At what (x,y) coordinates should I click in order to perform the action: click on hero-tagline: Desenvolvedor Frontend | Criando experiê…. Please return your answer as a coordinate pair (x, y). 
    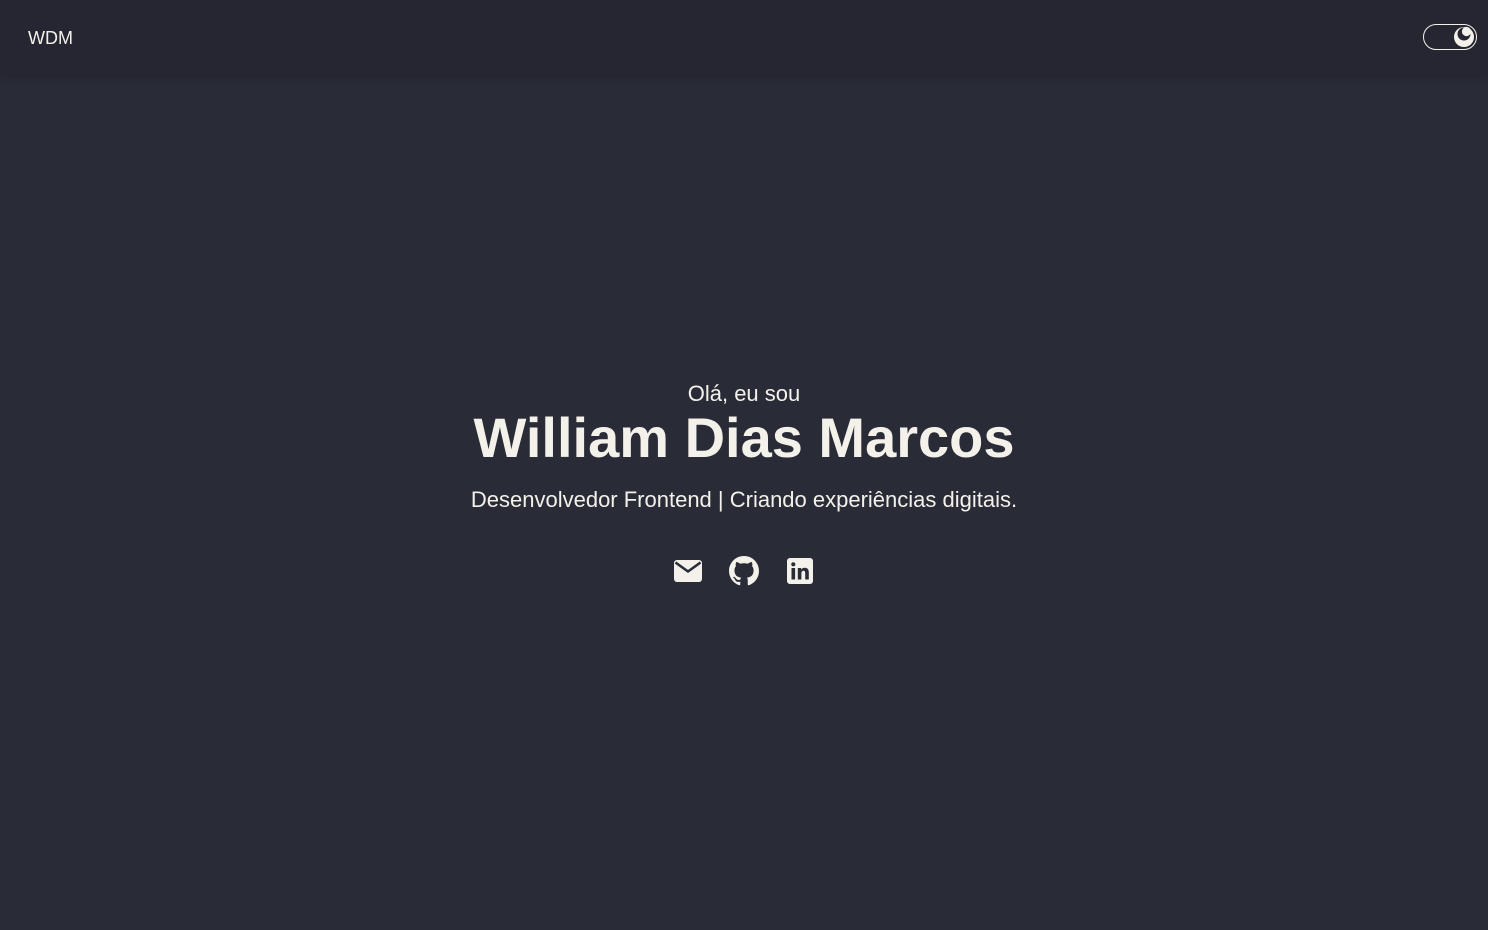
    Looking at the image, I should click on (744, 499).